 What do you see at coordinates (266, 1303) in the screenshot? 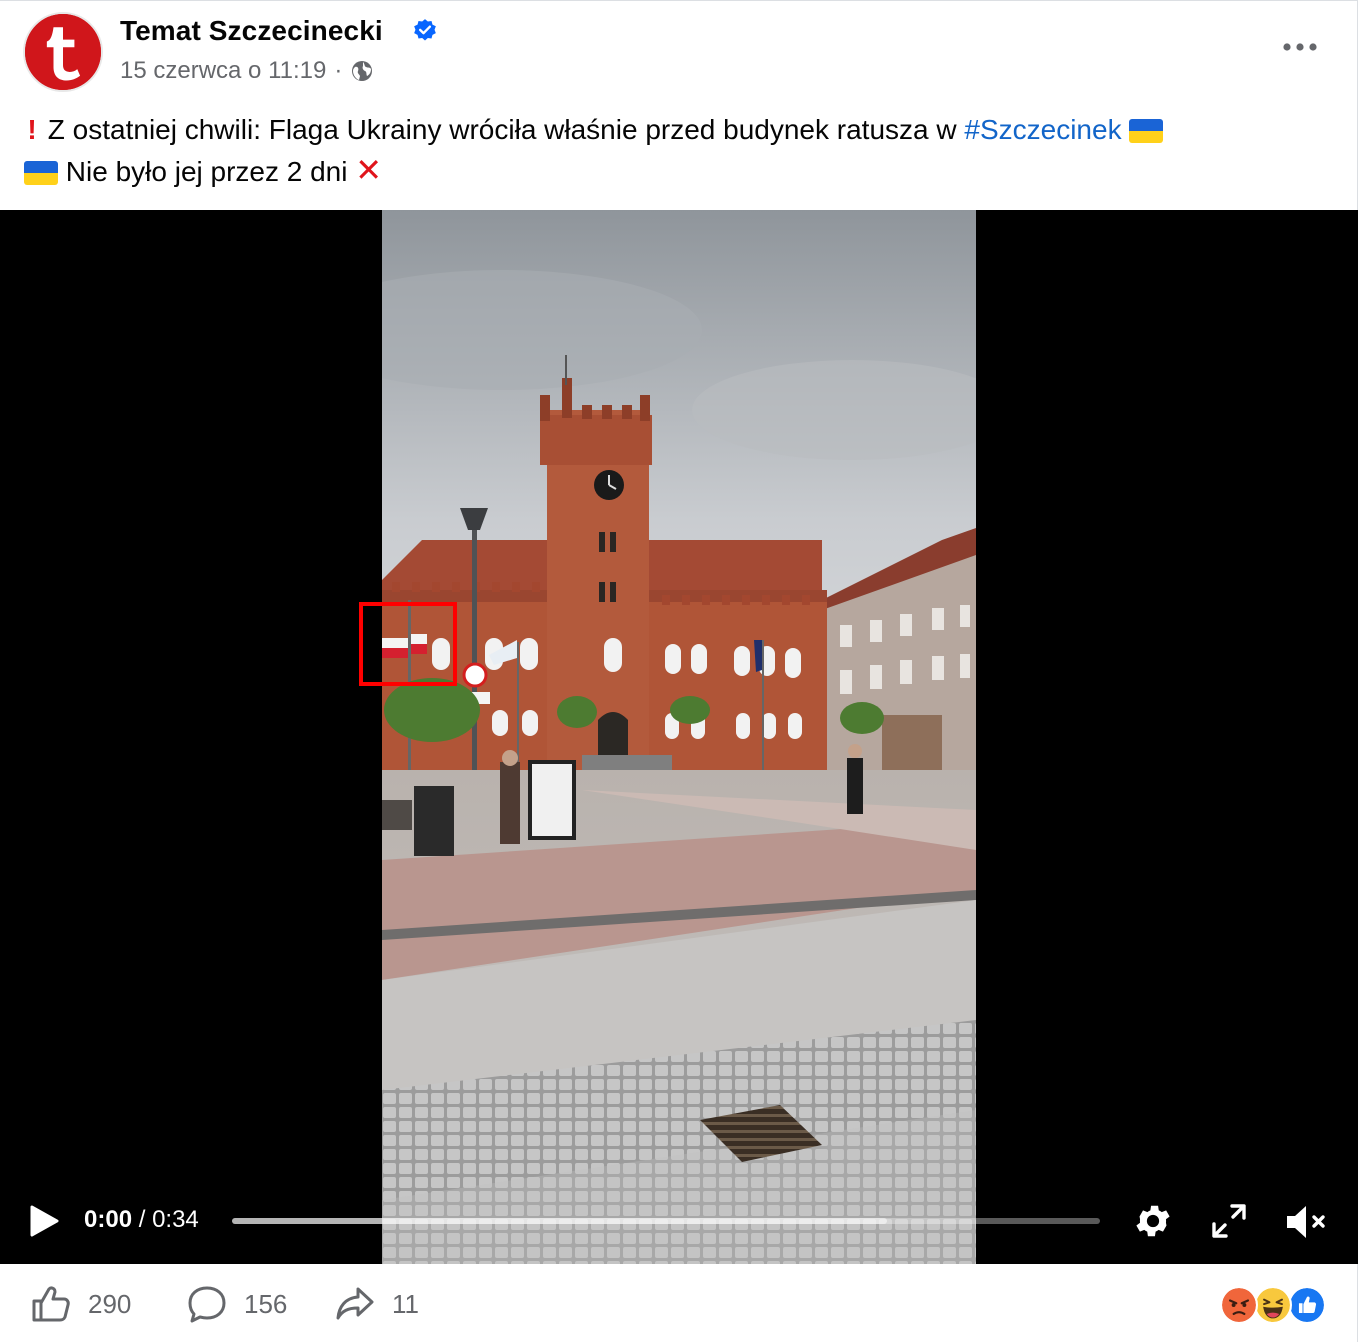
I see `comment-count: 156` at bounding box center [266, 1303].